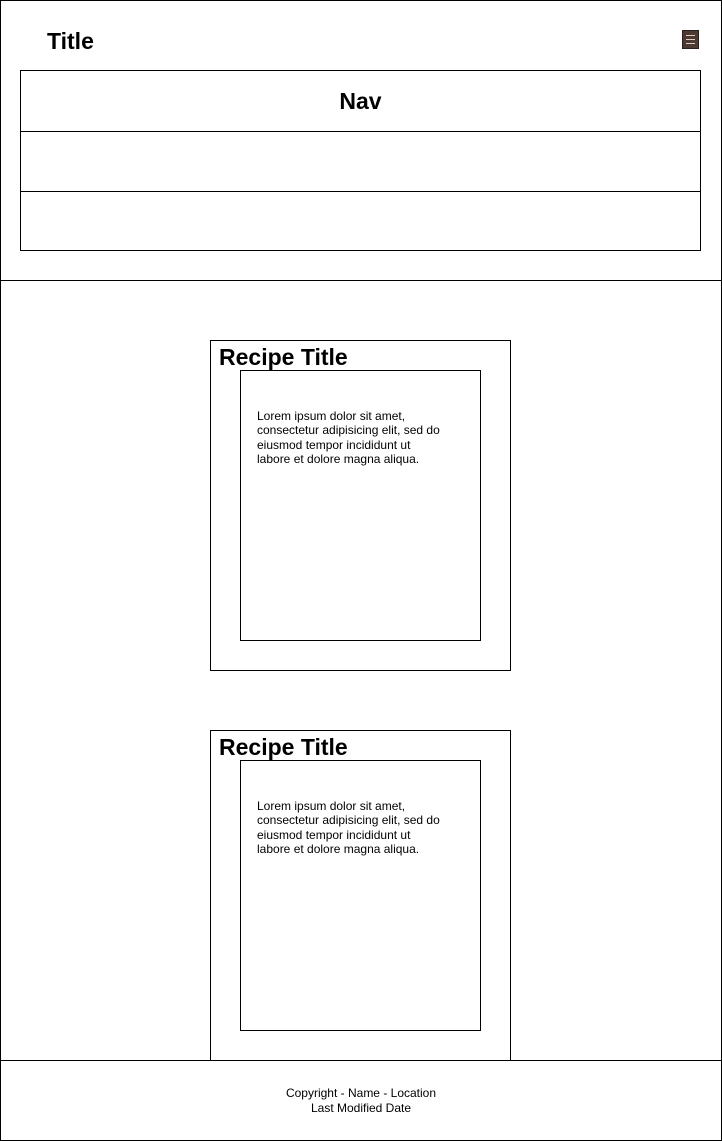  Describe the element at coordinates (361, 1108) in the screenshot. I see `last-modified-text: Last Modified Date` at that location.